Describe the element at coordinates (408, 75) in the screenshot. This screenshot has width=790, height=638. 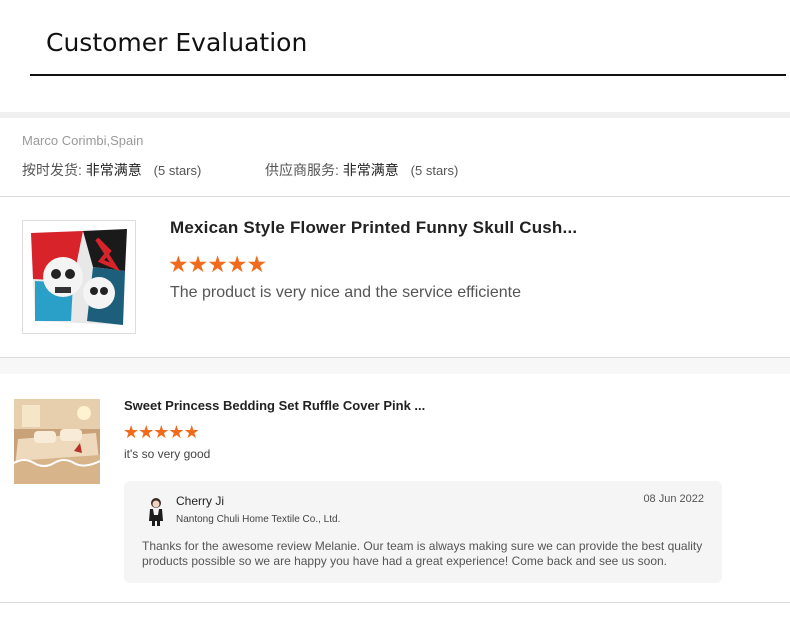
I see `title-divider` at that location.